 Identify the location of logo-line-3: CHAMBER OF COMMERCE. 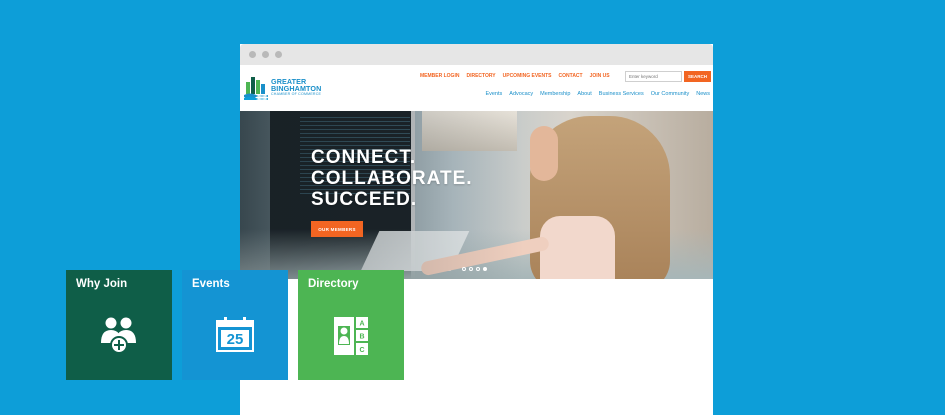
(296, 93).